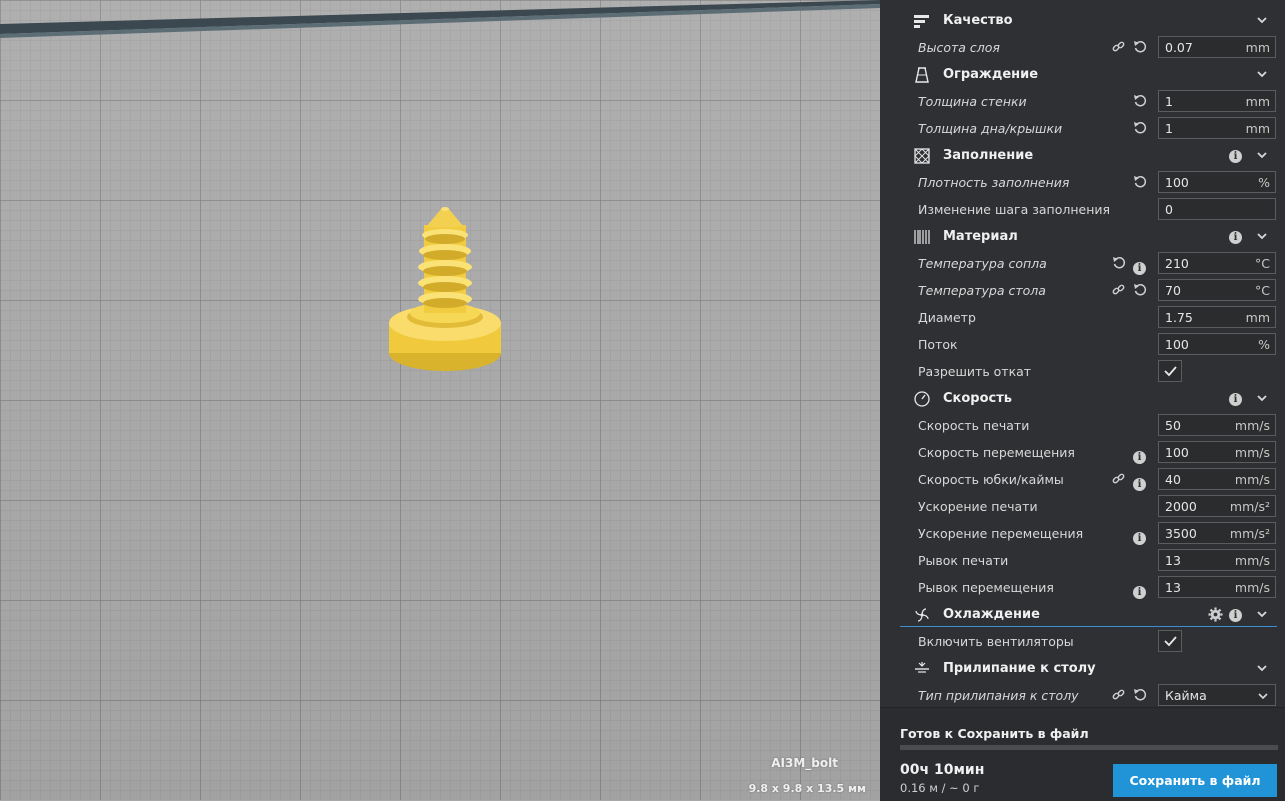 This screenshot has height=801, width=1285. What do you see at coordinates (1217, 695) in the screenshot?
I see `adhesion-type-select: Кайма` at bounding box center [1217, 695].